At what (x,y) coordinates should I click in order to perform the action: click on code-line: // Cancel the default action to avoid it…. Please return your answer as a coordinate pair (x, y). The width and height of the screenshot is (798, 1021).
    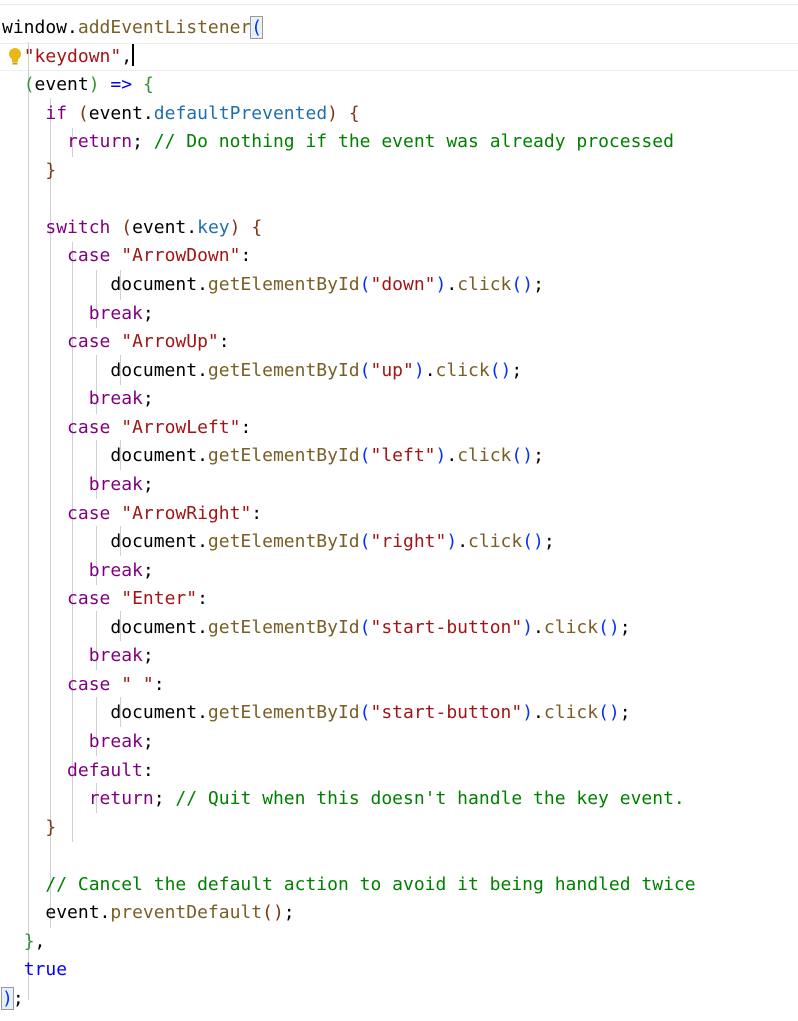
    Looking at the image, I should click on (348, 885).